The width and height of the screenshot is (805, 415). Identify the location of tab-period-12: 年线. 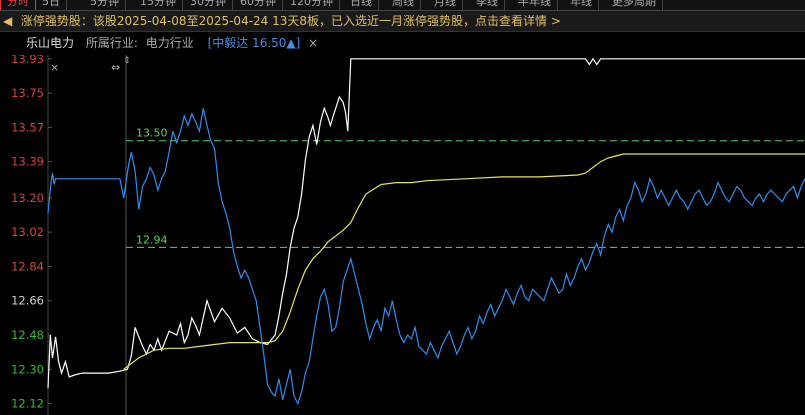
(581, 5).